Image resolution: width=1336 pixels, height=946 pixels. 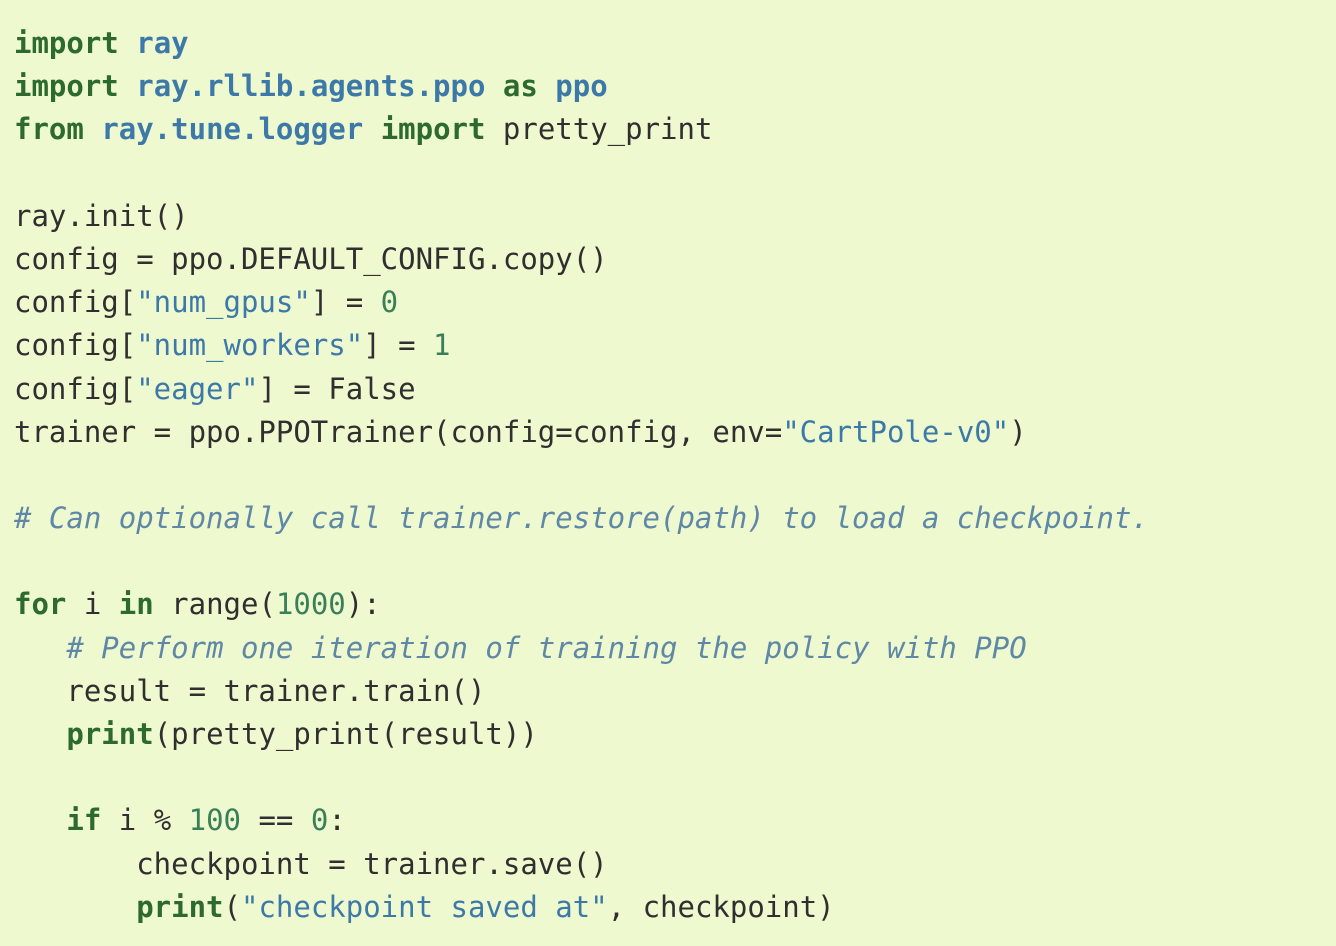 What do you see at coordinates (223, 302) in the screenshot?
I see `code-token-str: "num_gpus"` at bounding box center [223, 302].